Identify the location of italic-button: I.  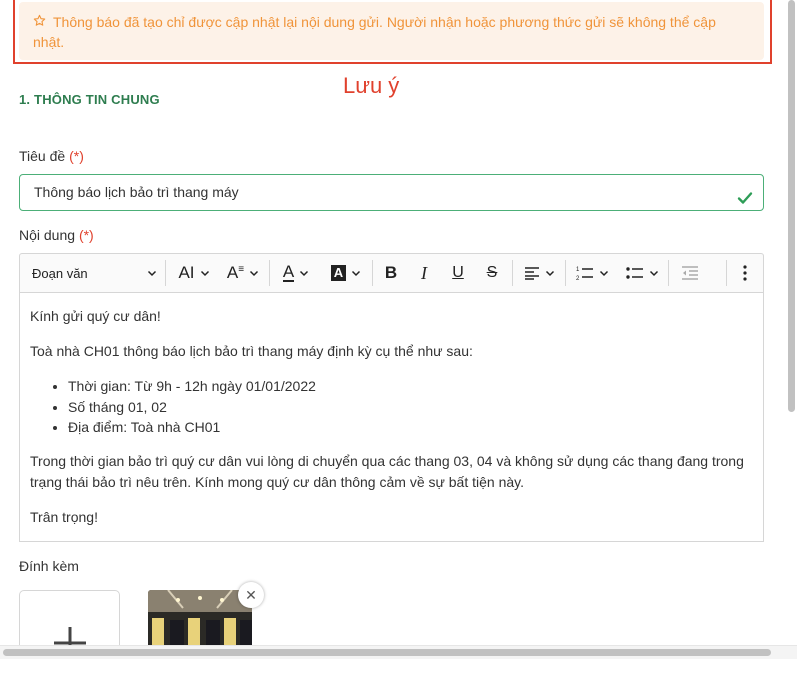
(424, 273).